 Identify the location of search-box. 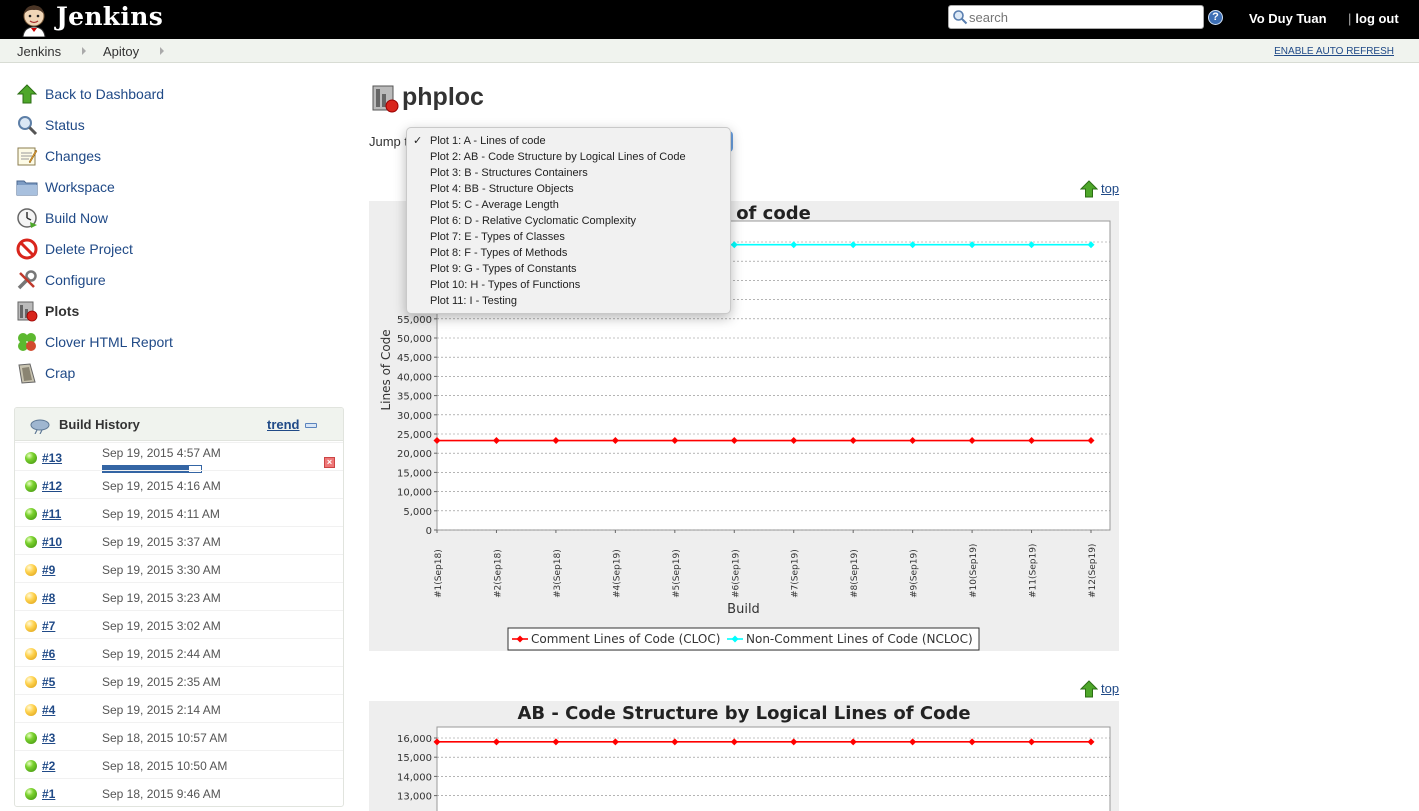
(1076, 17).